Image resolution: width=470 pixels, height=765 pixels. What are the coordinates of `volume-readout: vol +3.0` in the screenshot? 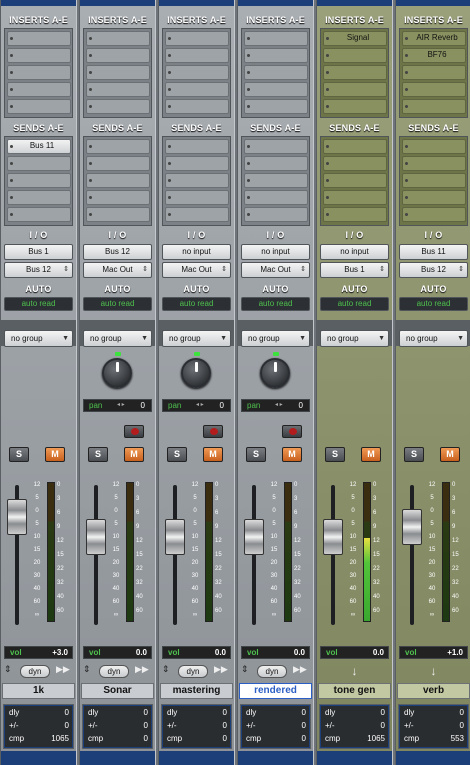 It's located at (38, 652).